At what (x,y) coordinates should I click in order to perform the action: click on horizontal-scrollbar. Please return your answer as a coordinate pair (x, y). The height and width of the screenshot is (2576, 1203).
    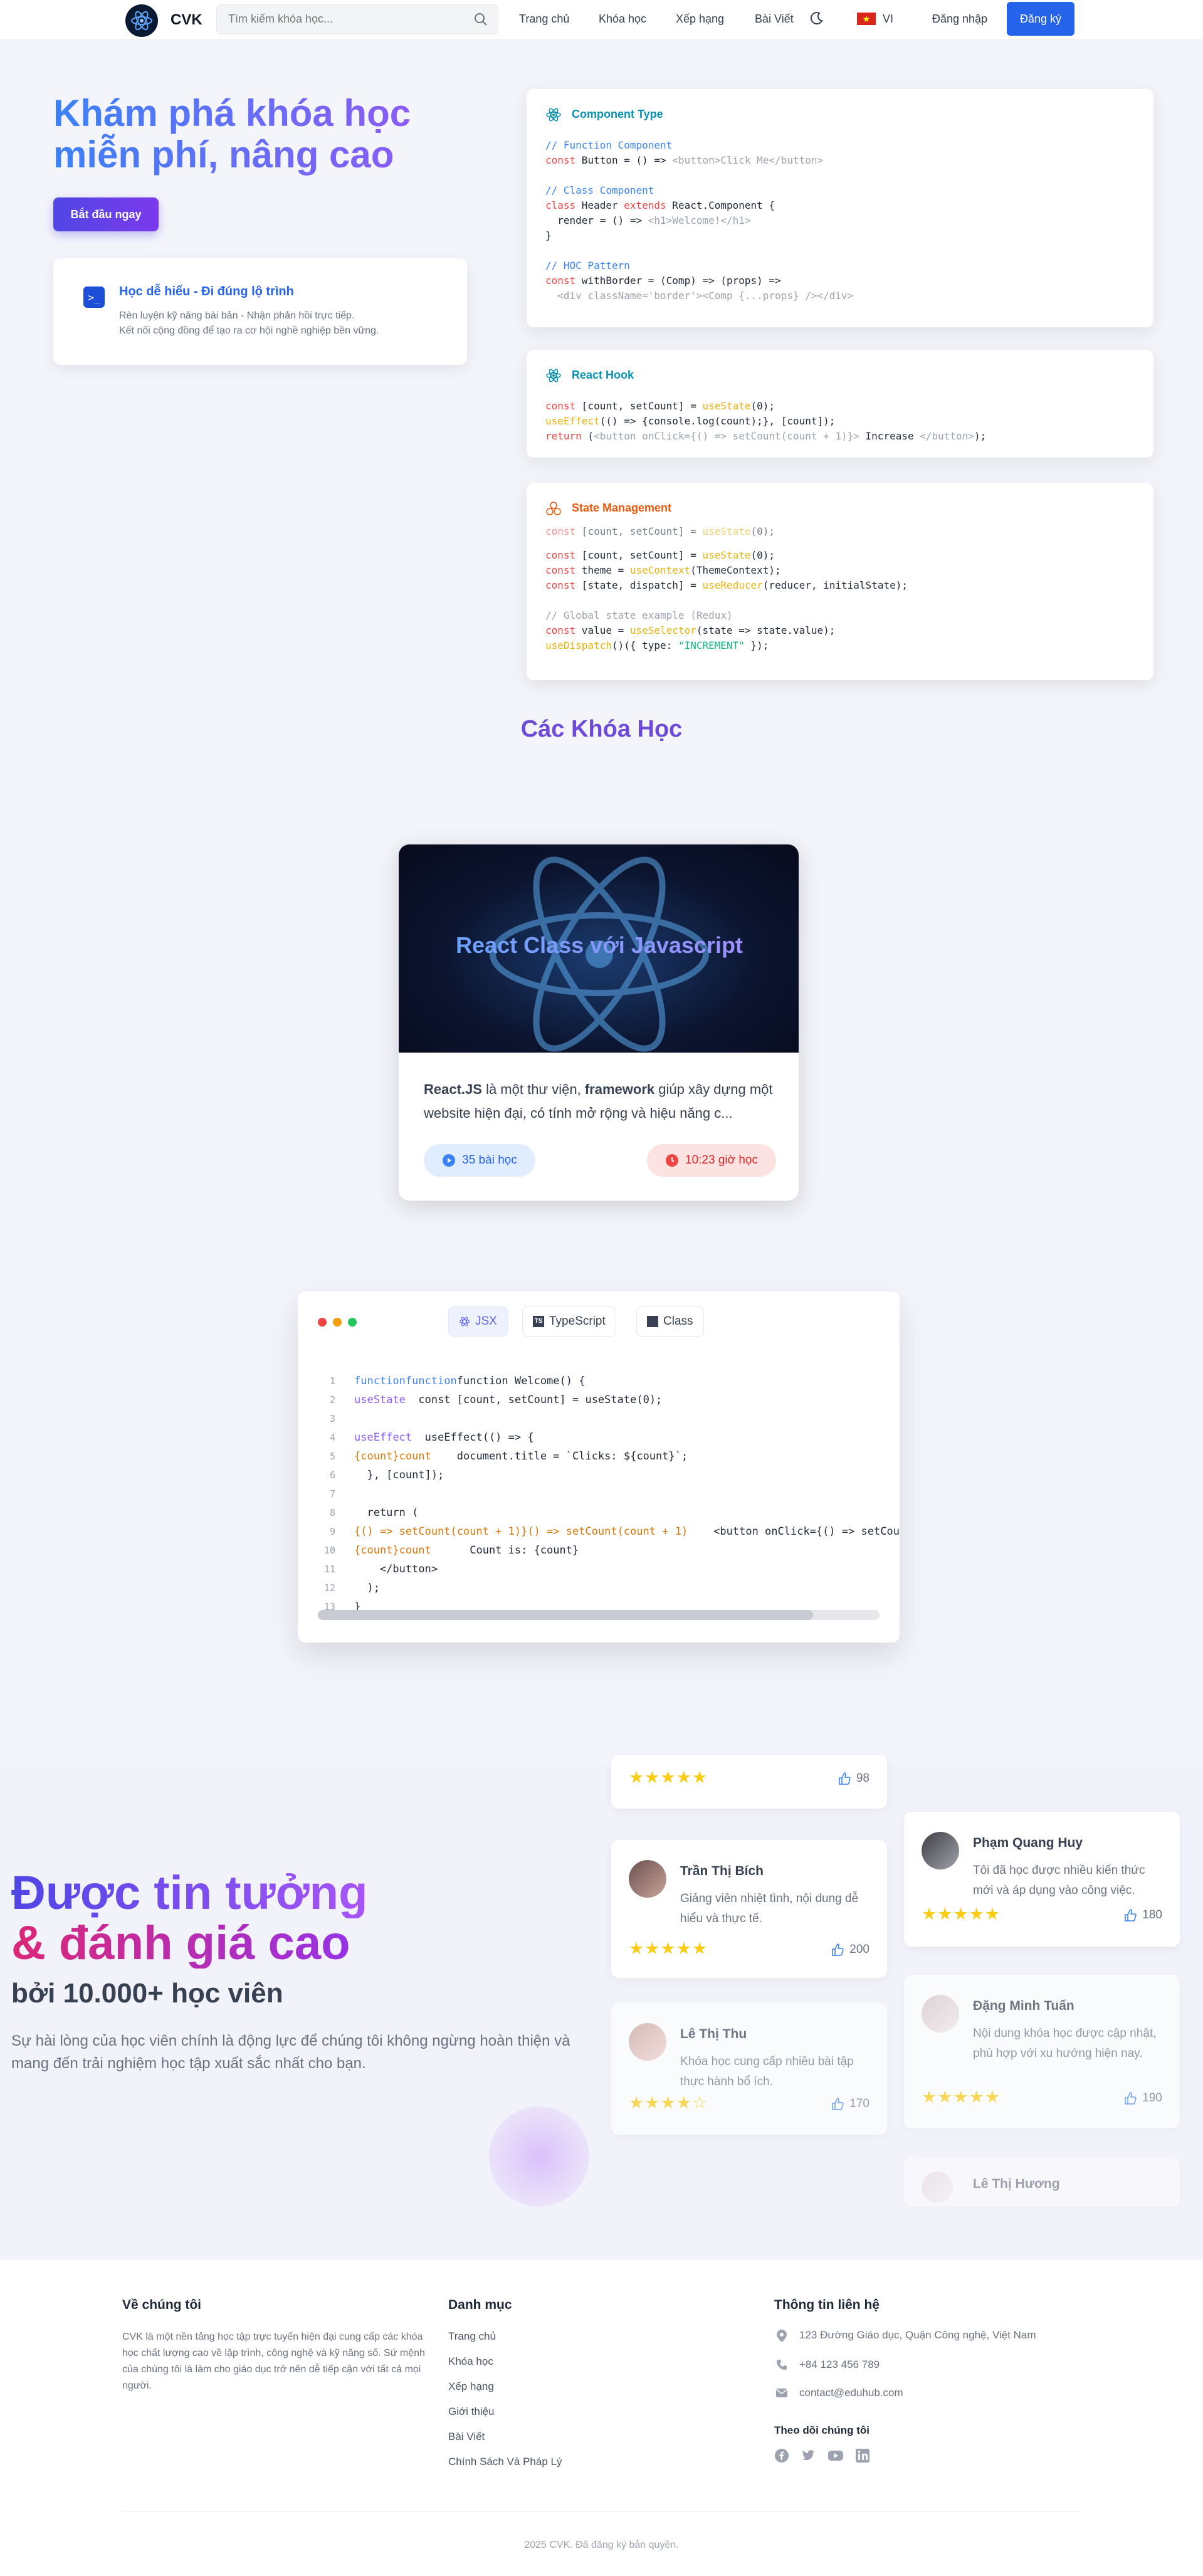
    Looking at the image, I should click on (599, 1615).